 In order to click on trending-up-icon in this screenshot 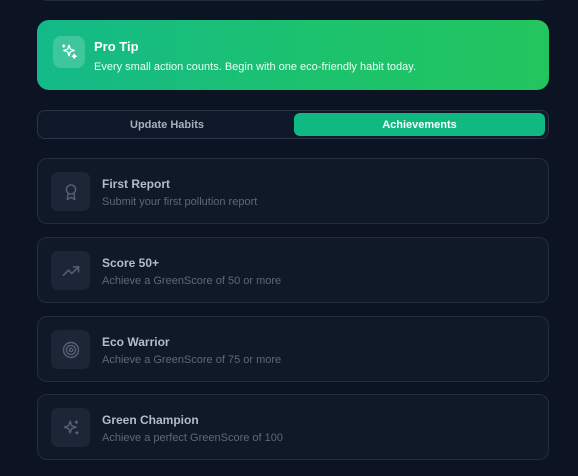, I will do `click(70, 270)`.